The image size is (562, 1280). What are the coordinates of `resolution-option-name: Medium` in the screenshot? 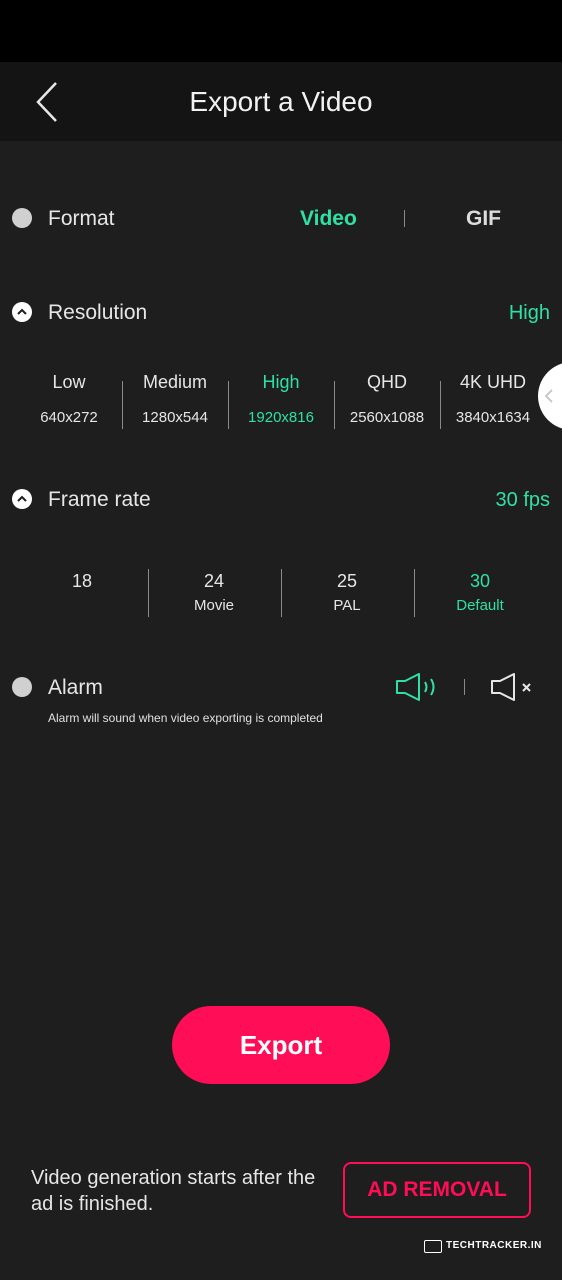 It's located at (175, 382).